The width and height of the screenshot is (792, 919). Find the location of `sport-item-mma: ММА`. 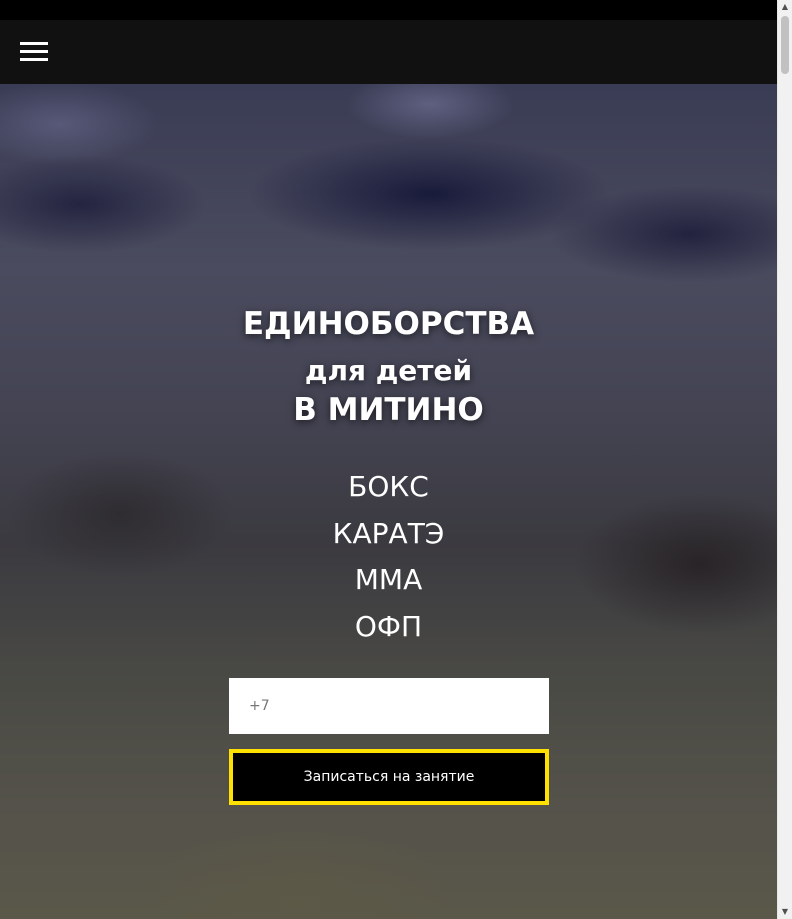

sport-item-mma: ММА is located at coordinates (388, 579).